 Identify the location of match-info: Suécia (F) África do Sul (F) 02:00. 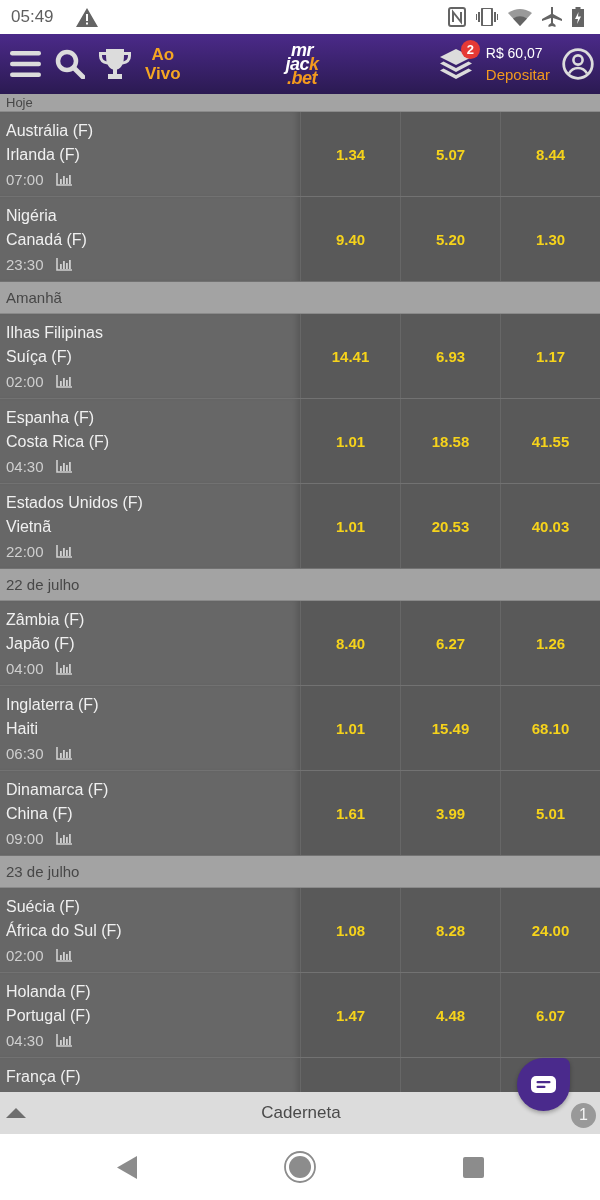
(150, 930).